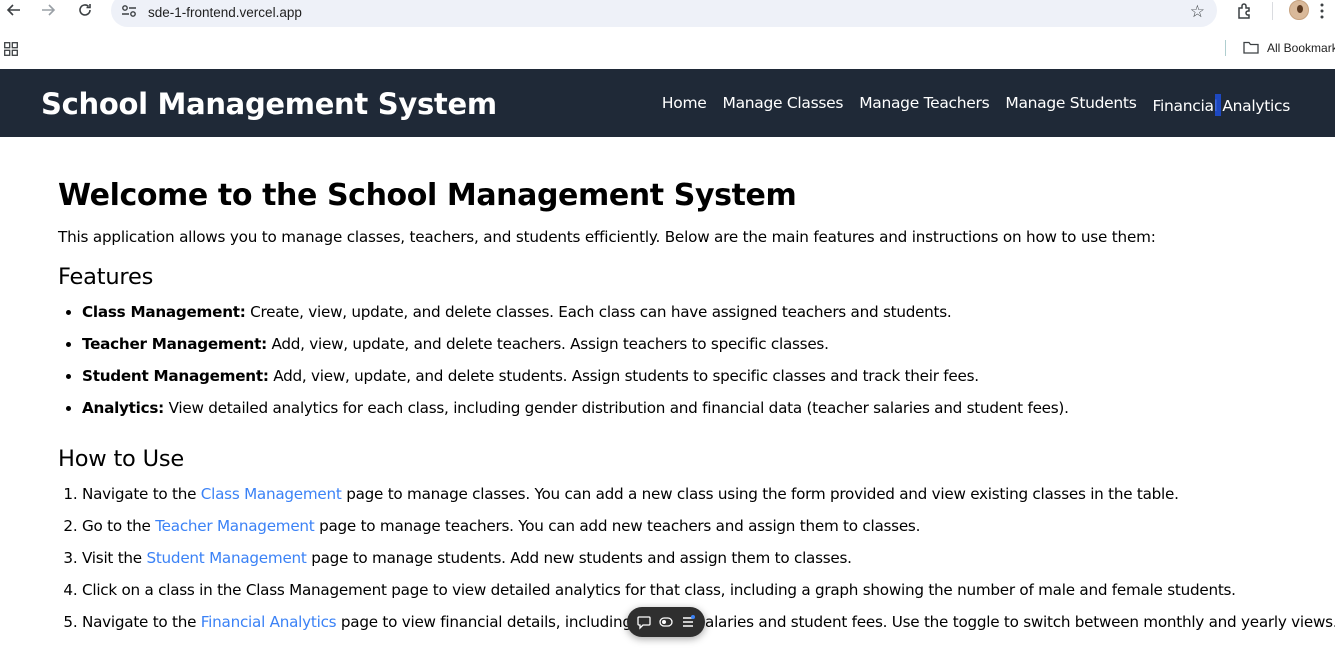 This screenshot has height=662, width=1335. What do you see at coordinates (106, 277) in the screenshot?
I see `features-heading: Features` at bounding box center [106, 277].